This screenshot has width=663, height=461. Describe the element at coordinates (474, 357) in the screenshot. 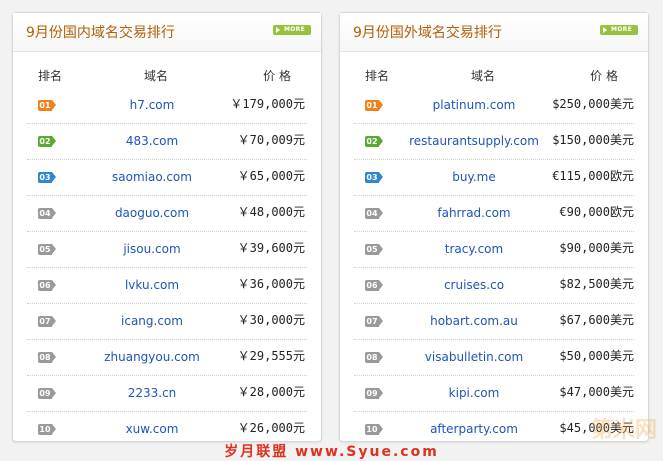

I see `domain-link: visabulletin.com` at that location.